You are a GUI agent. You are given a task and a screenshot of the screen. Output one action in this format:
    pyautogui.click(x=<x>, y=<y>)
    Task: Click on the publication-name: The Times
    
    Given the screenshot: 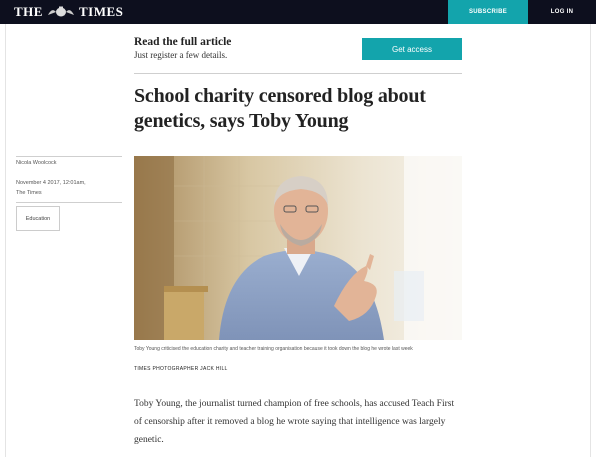 What is the action you would take?
    pyautogui.click(x=29, y=193)
    